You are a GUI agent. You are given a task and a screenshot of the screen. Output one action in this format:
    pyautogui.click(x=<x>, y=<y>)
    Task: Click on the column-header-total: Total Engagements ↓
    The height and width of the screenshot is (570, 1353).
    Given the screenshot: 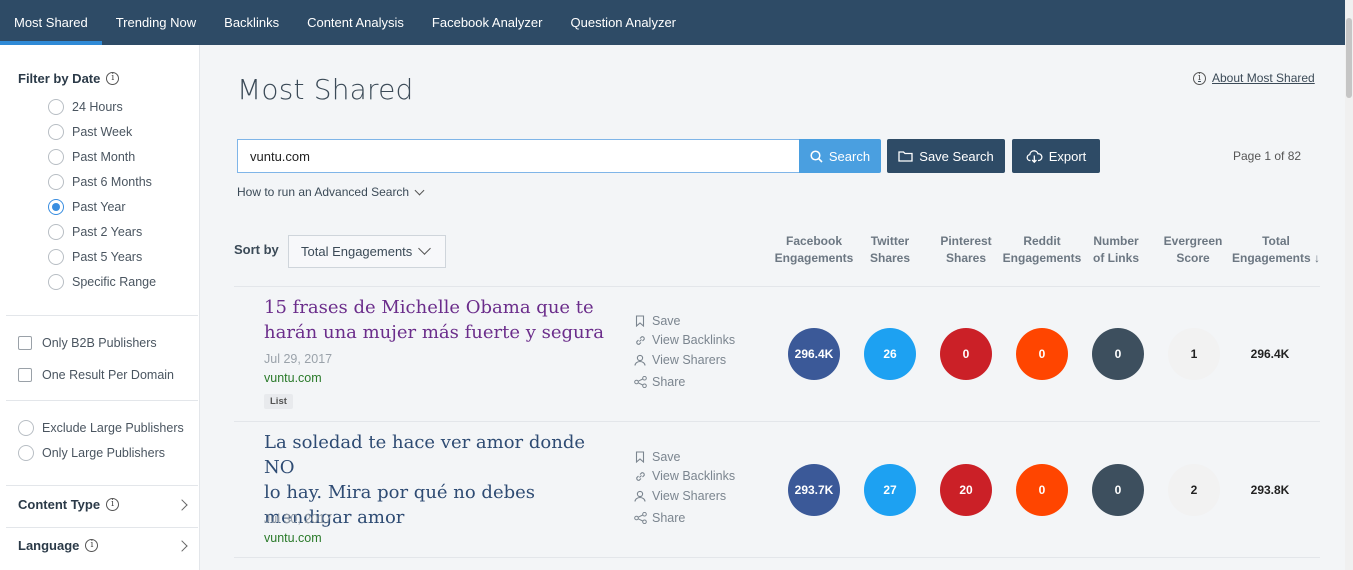 What is the action you would take?
    pyautogui.click(x=1276, y=250)
    